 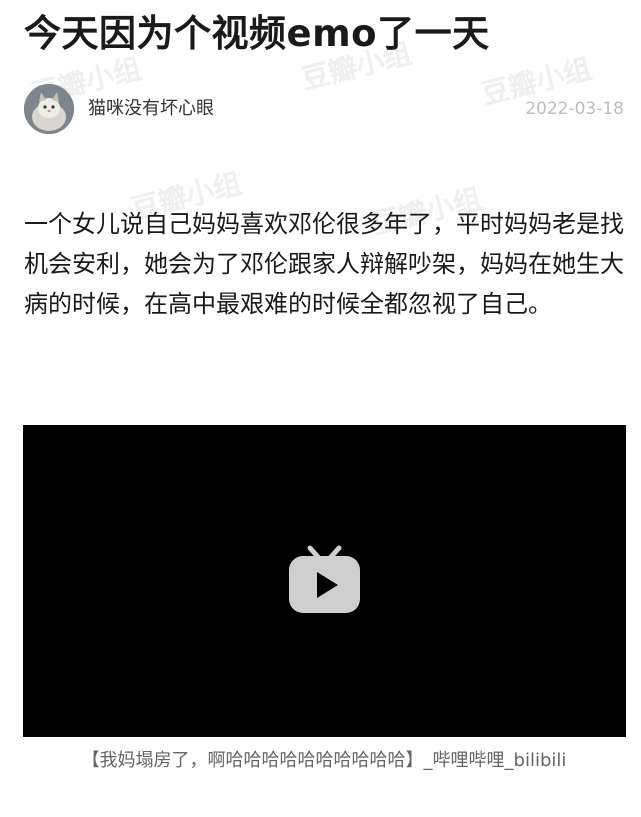 I want to click on cat-avatar-icon, so click(x=49, y=109).